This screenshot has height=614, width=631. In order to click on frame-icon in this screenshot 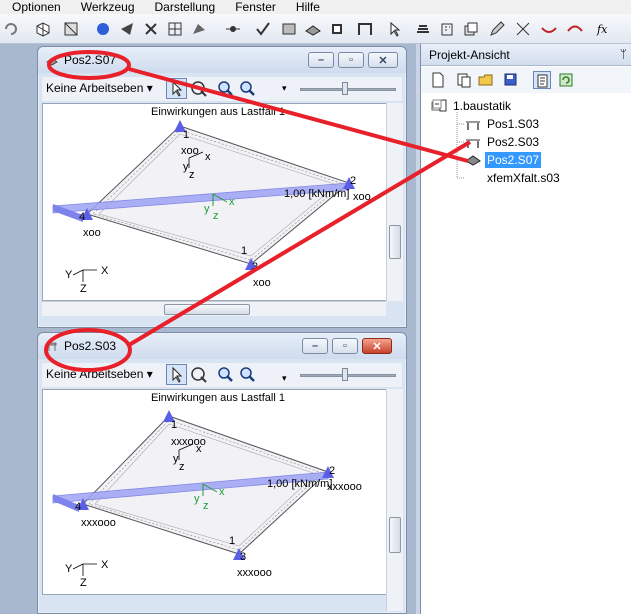, I will do `click(365, 29)`.